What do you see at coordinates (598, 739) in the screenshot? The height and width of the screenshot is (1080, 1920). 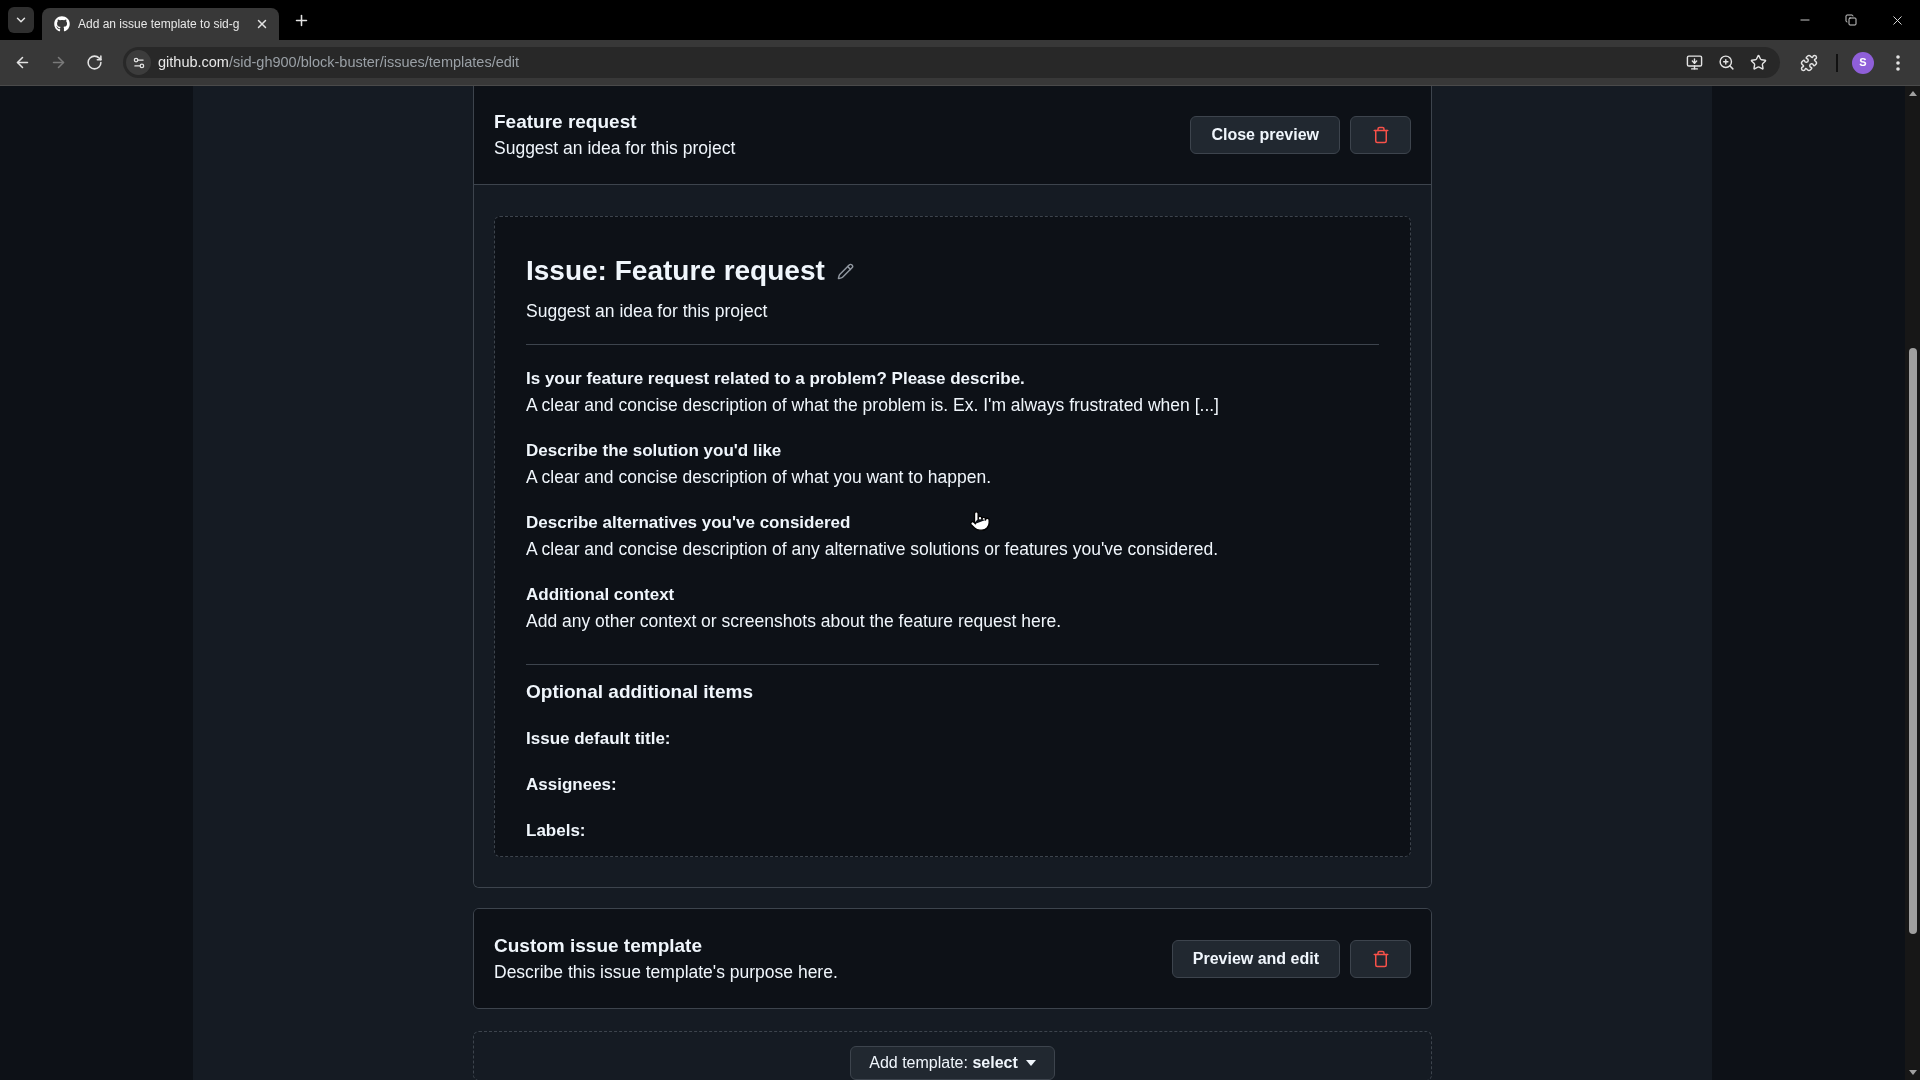 I see `field-label: Issue default title:` at bounding box center [598, 739].